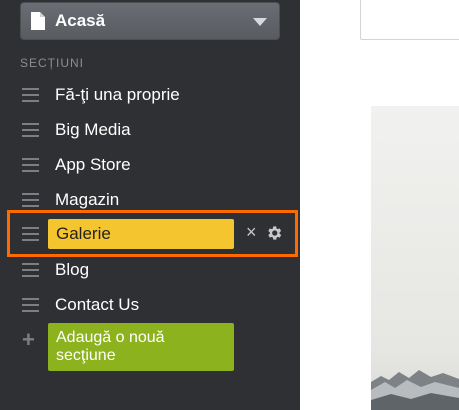 This screenshot has width=459, height=410. What do you see at coordinates (150, 166) in the screenshot?
I see `section-item-app-store: App Store` at bounding box center [150, 166].